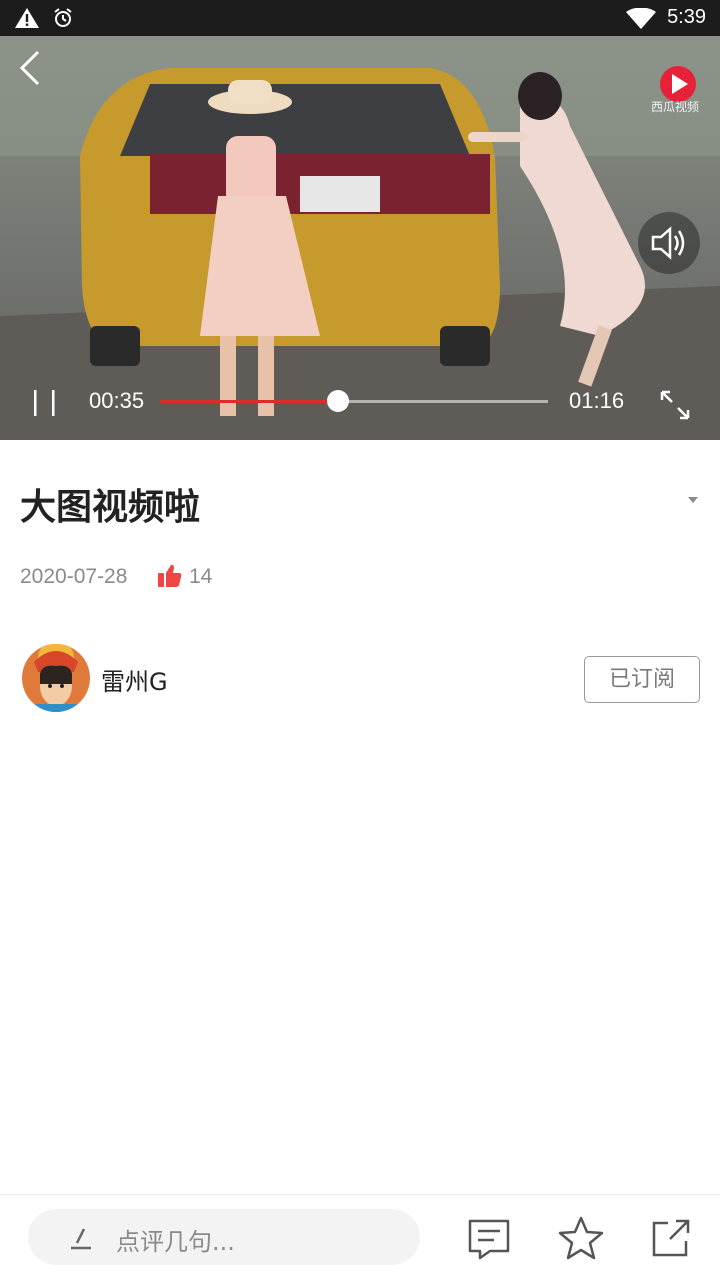 Image resolution: width=720 pixels, height=1280 pixels. I want to click on video-title: 大图视频啦, so click(110, 507).